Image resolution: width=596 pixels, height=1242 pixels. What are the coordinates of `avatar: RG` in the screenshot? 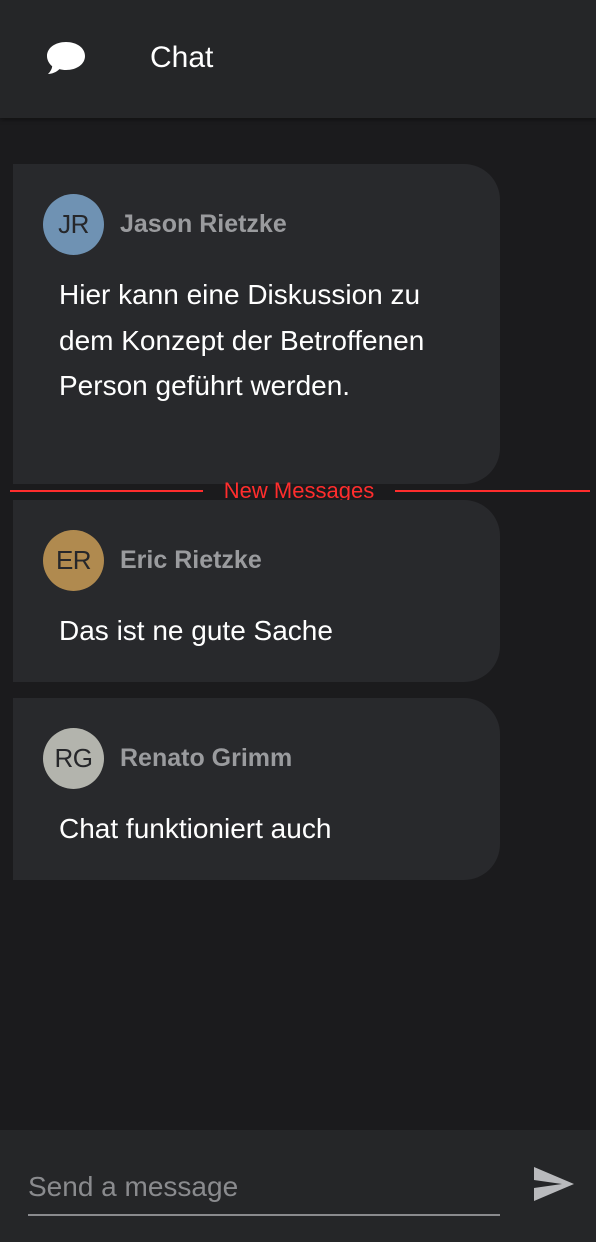 It's located at (73, 758).